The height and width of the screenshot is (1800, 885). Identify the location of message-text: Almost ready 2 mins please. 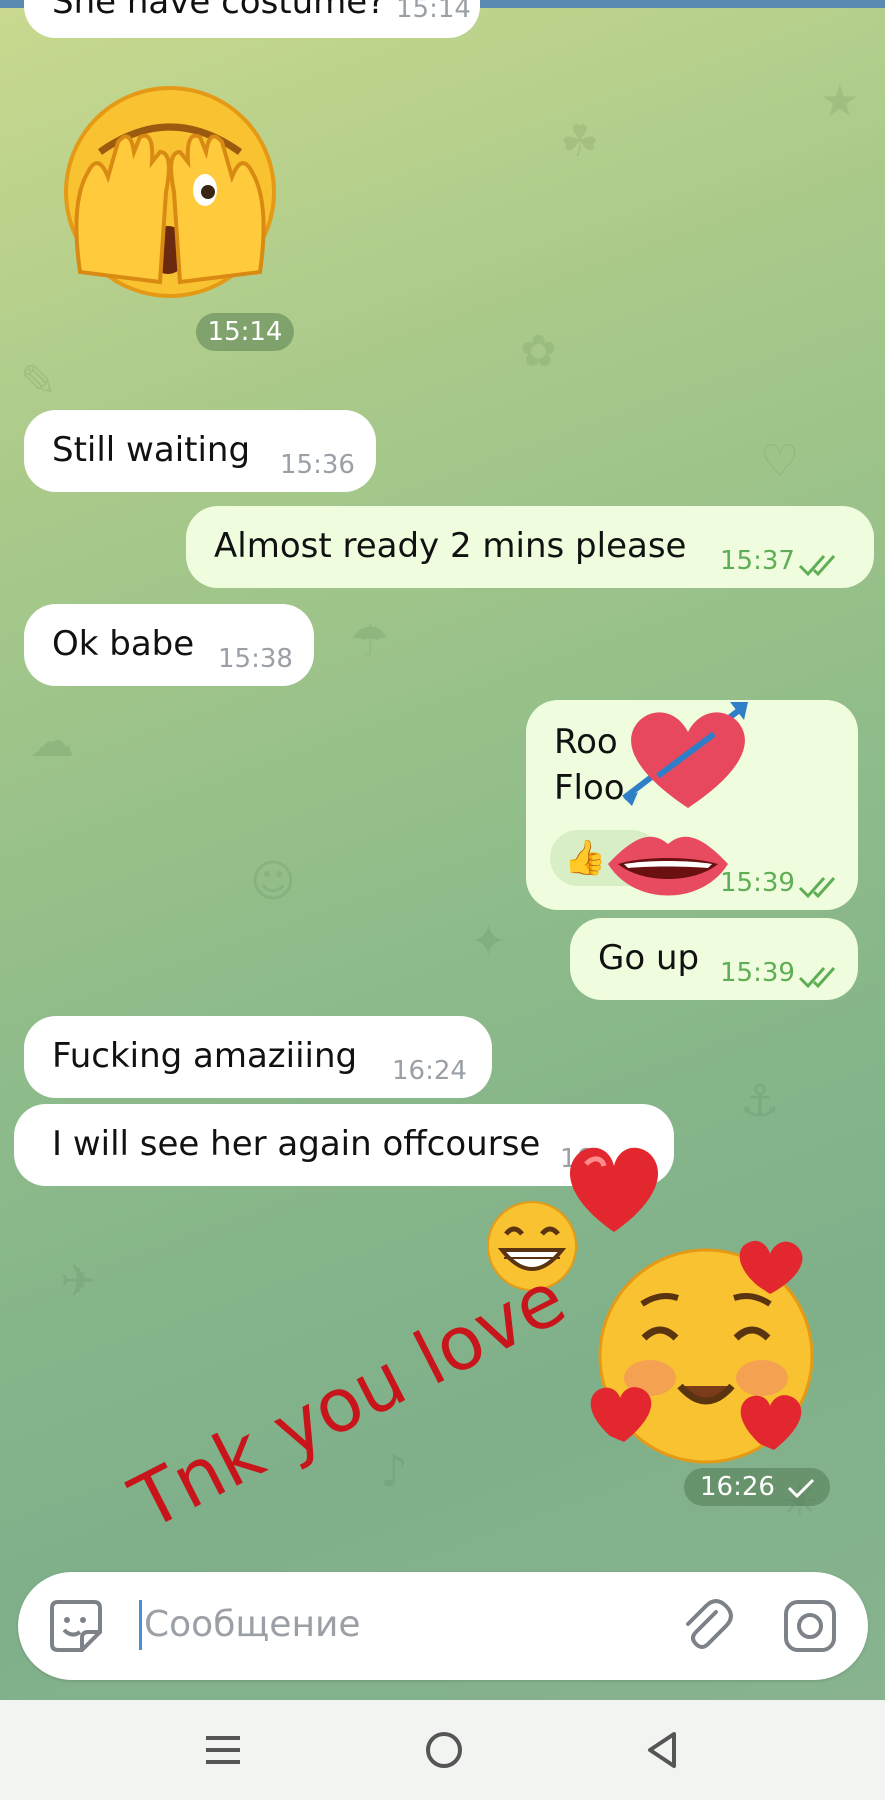
(450, 546).